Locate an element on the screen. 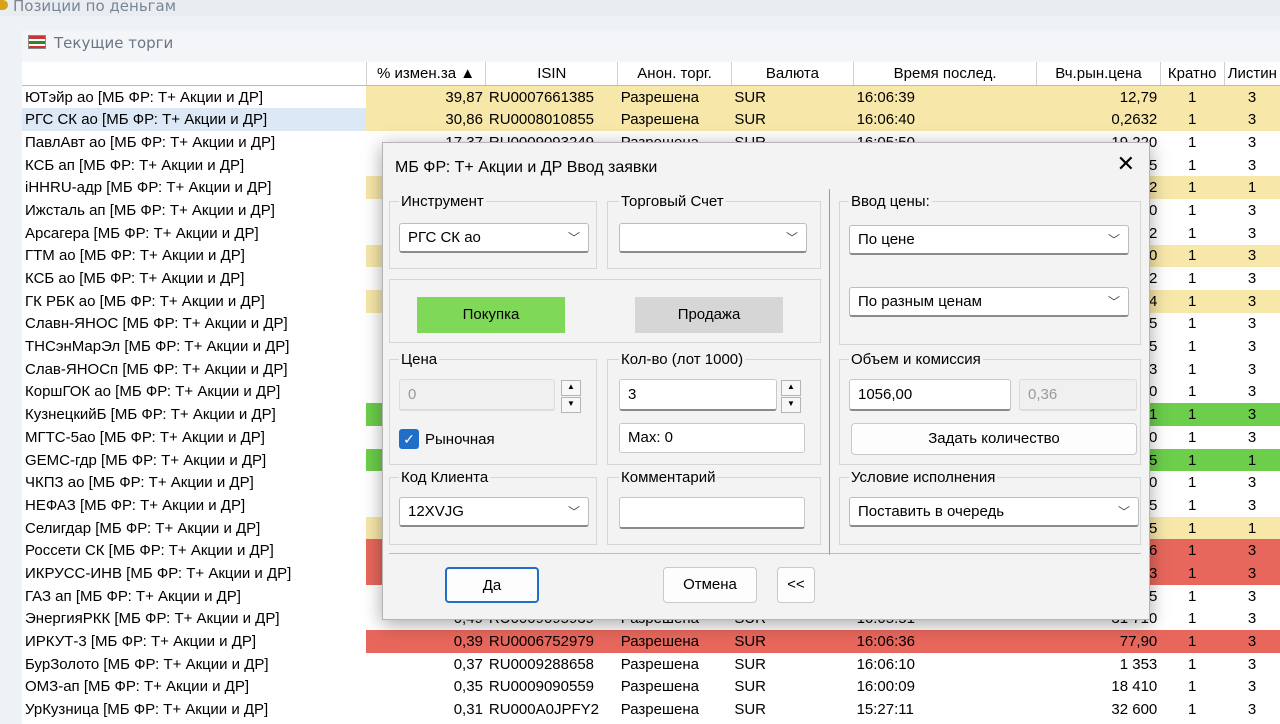  cell-chg: 0,35 is located at coordinates (468, 687).